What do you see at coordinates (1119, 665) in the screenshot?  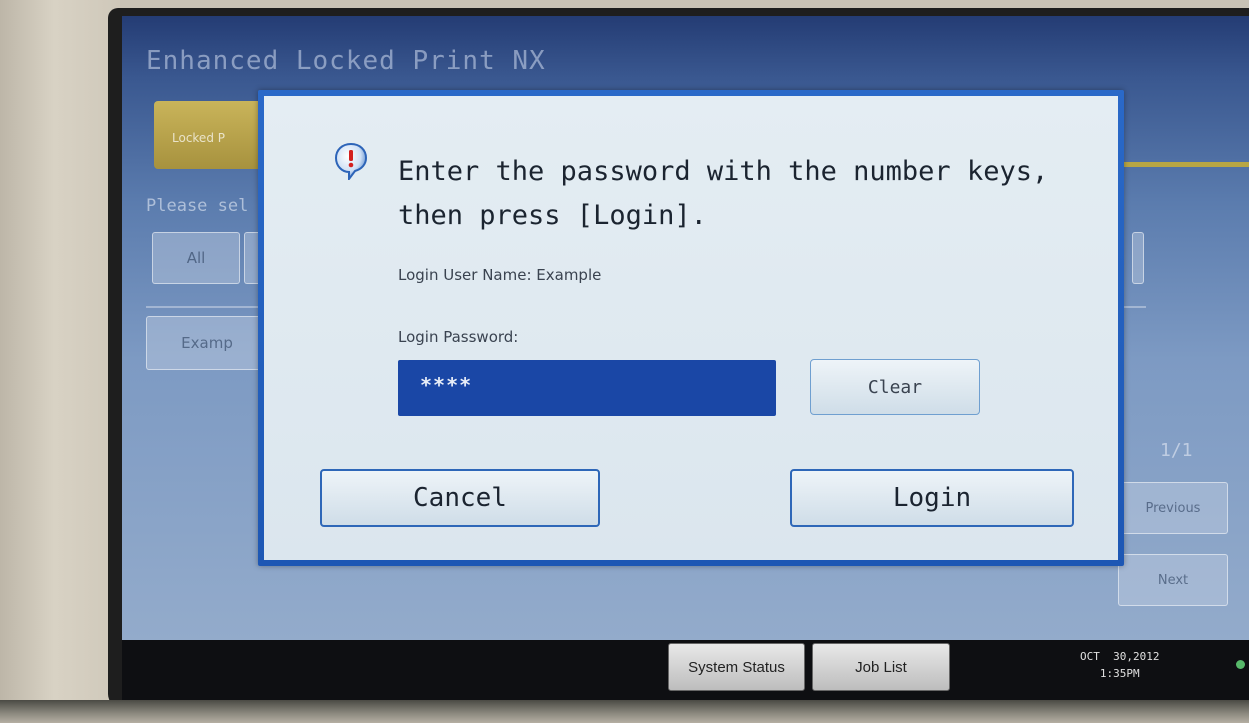 I see `date-time: OCT 30,2012 1:35PM` at bounding box center [1119, 665].